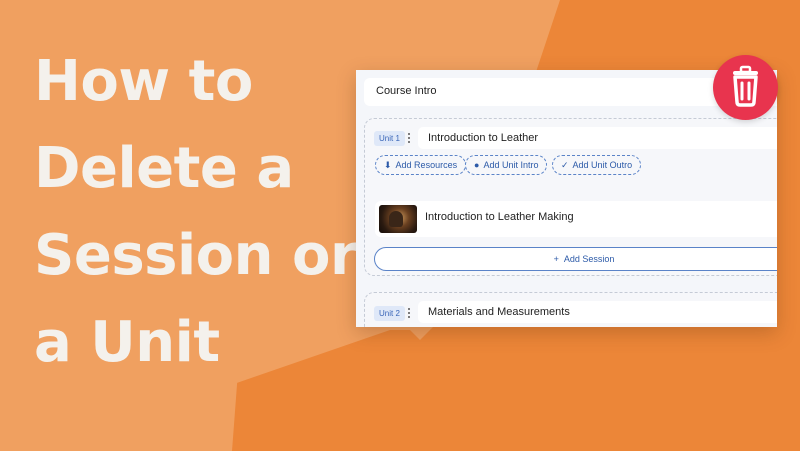 The image size is (800, 451). What do you see at coordinates (576, 219) in the screenshot?
I see `session-row: Introduction to Leather Making` at bounding box center [576, 219].